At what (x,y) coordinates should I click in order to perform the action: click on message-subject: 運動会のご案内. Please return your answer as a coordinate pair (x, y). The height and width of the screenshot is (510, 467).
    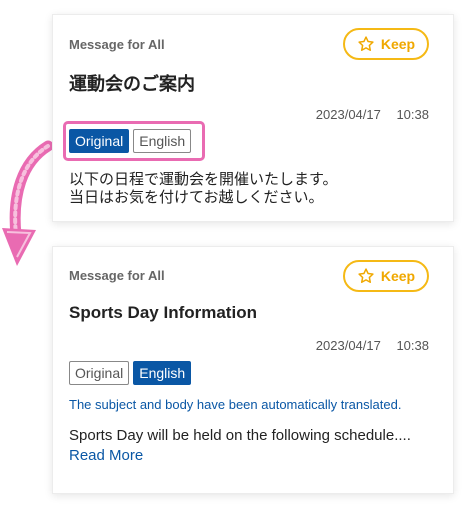
    Looking at the image, I should click on (132, 84).